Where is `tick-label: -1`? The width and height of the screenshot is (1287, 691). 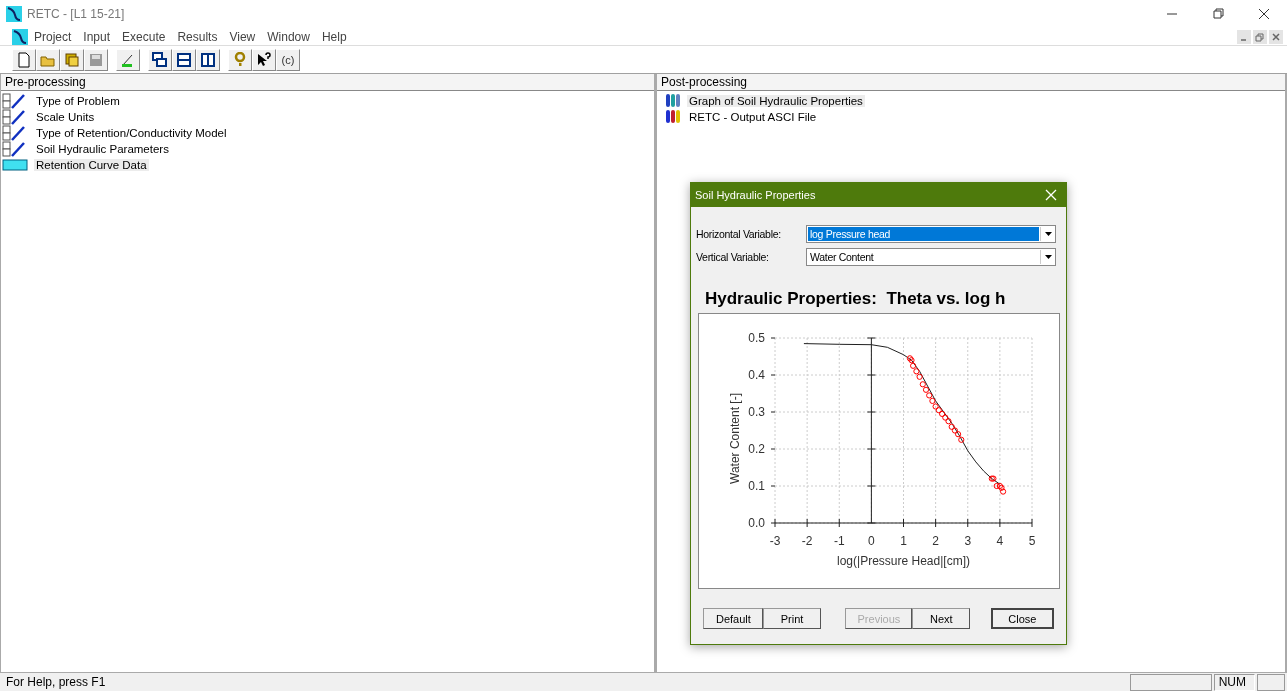
tick-label: -1 is located at coordinates (839, 541).